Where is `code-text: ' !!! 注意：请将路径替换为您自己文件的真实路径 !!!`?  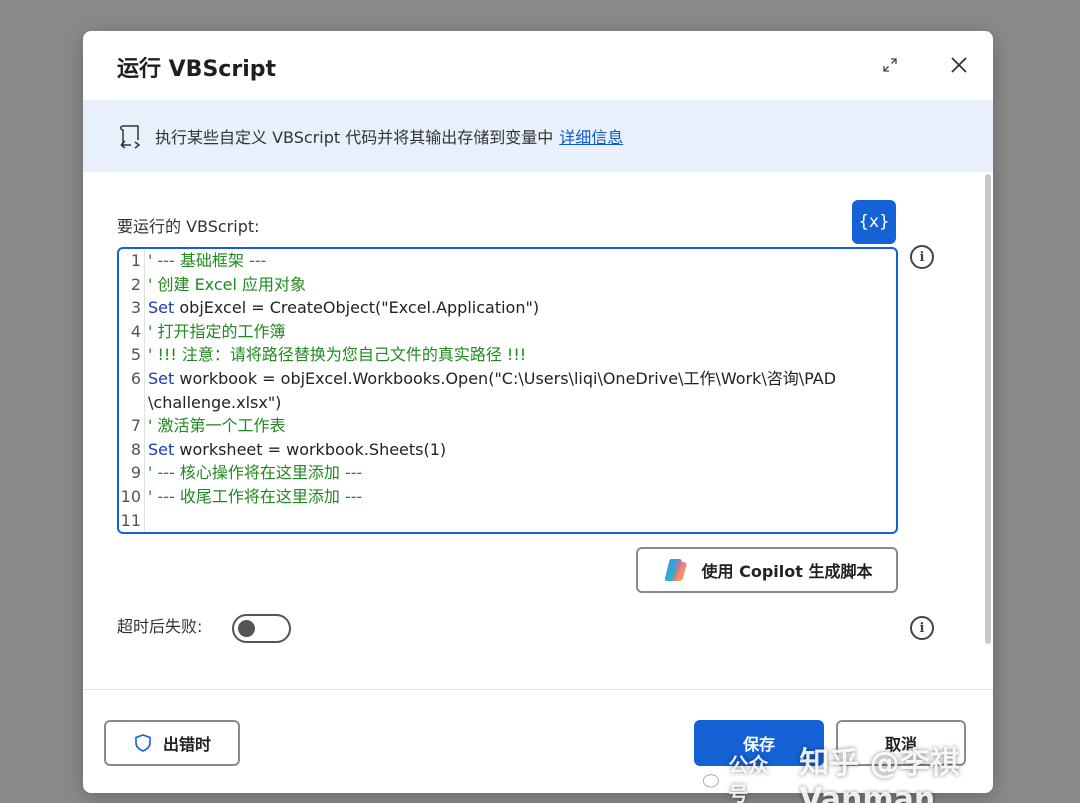
code-text: ' !!! 注意：请将路径替换为您自己文件的真实路径 !!! is located at coordinates (333, 355).